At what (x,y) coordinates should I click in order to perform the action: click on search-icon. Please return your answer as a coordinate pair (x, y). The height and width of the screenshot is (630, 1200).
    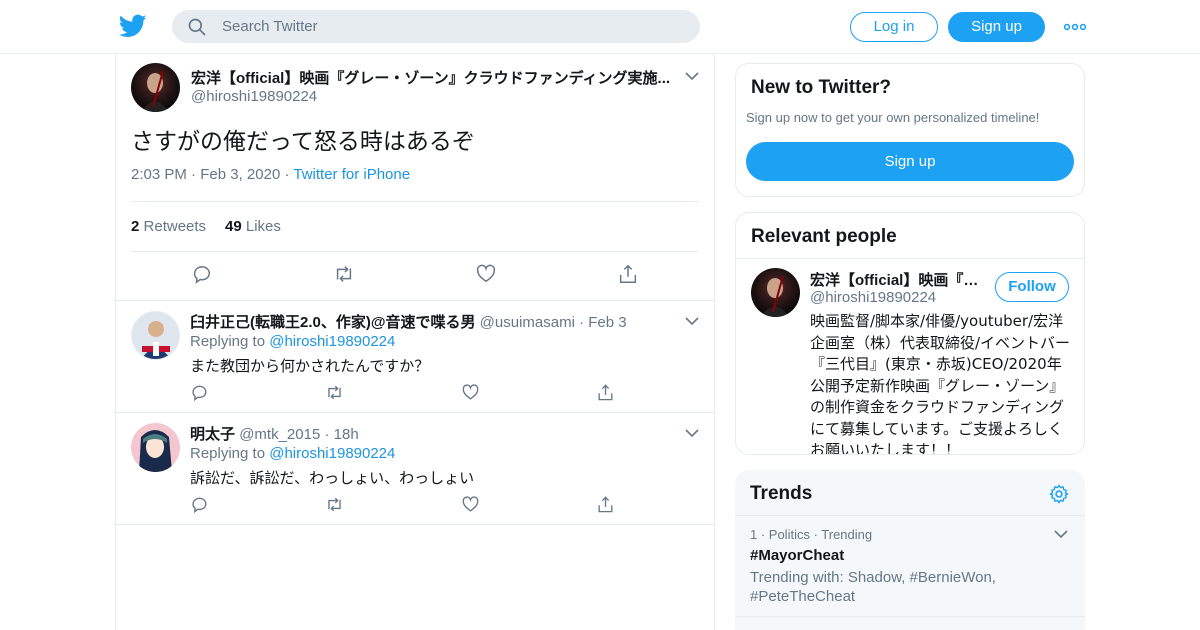
    Looking at the image, I should click on (197, 27).